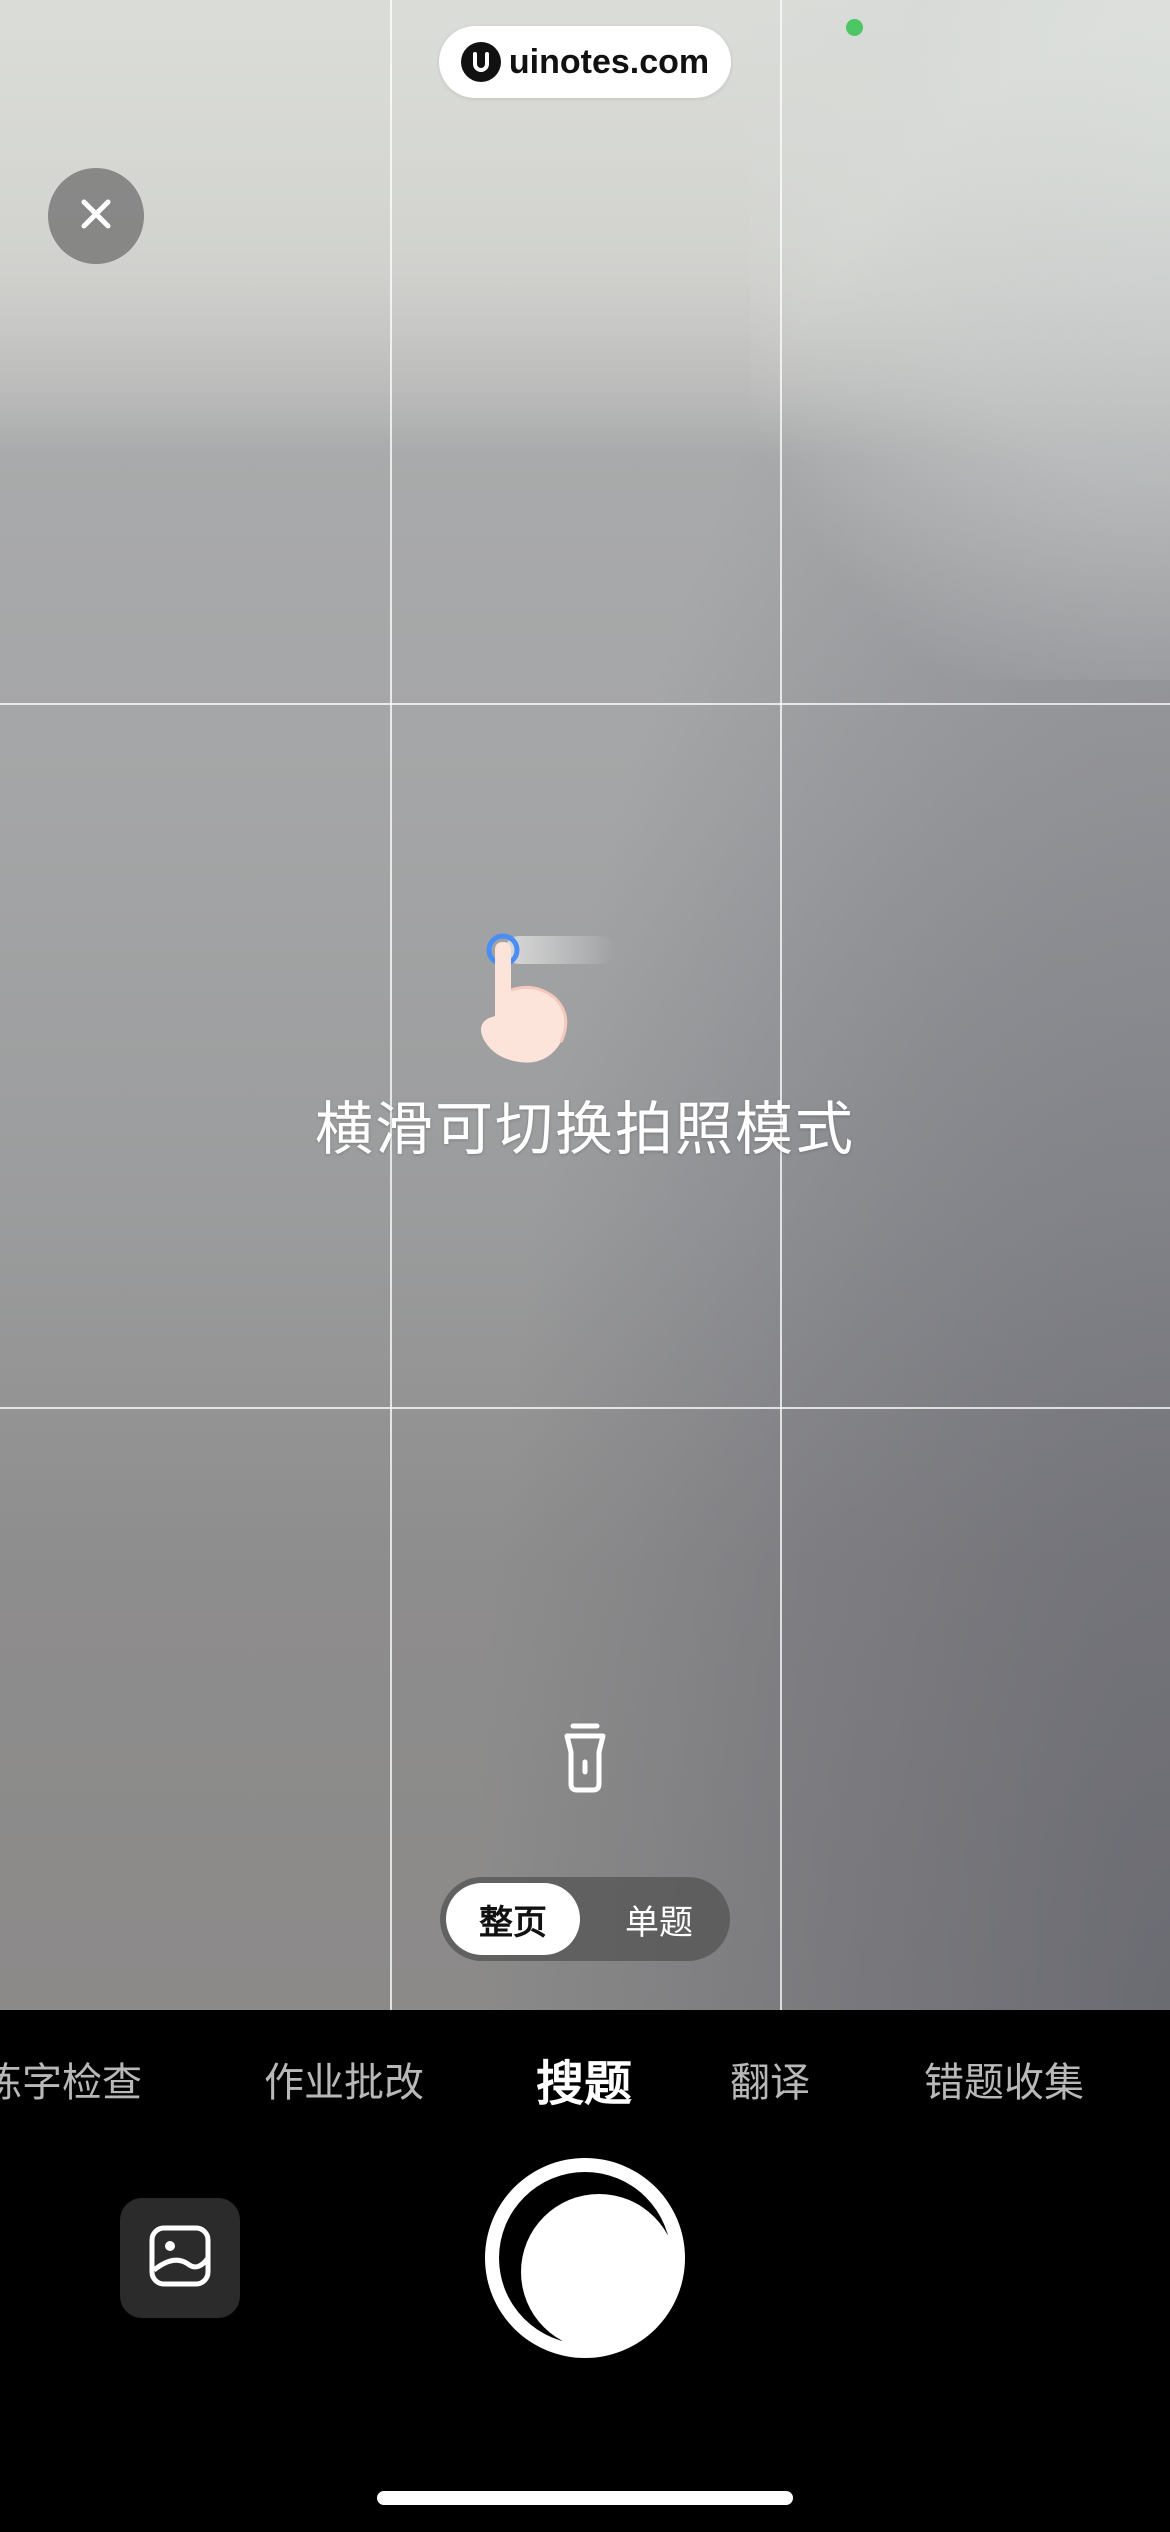 Image resolution: width=1170 pixels, height=2532 pixels. What do you see at coordinates (659, 1919) in the screenshot?
I see `toggle-option-single-question: 单题` at bounding box center [659, 1919].